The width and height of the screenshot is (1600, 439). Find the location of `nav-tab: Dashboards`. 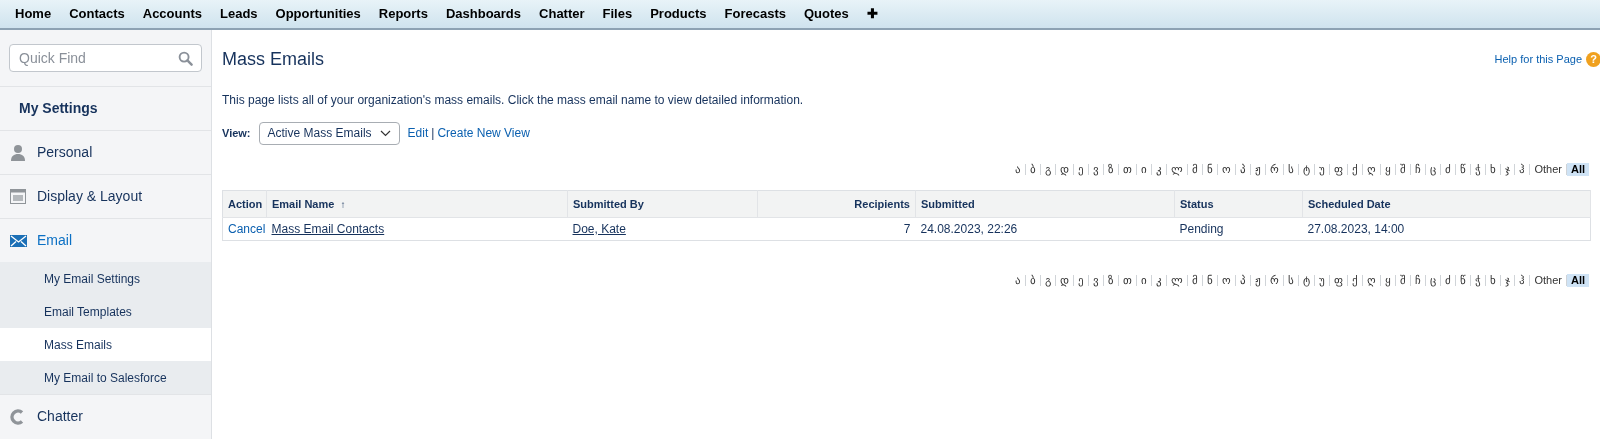

nav-tab: Dashboards is located at coordinates (483, 14).